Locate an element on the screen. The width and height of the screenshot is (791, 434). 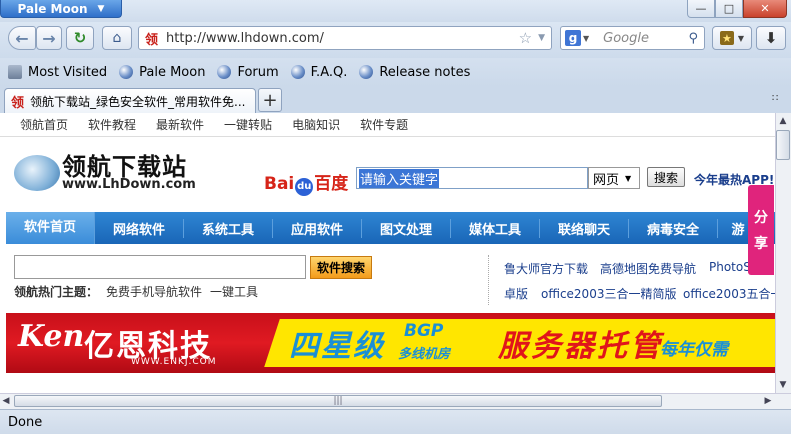
folder-icon is located at coordinates (15, 72).